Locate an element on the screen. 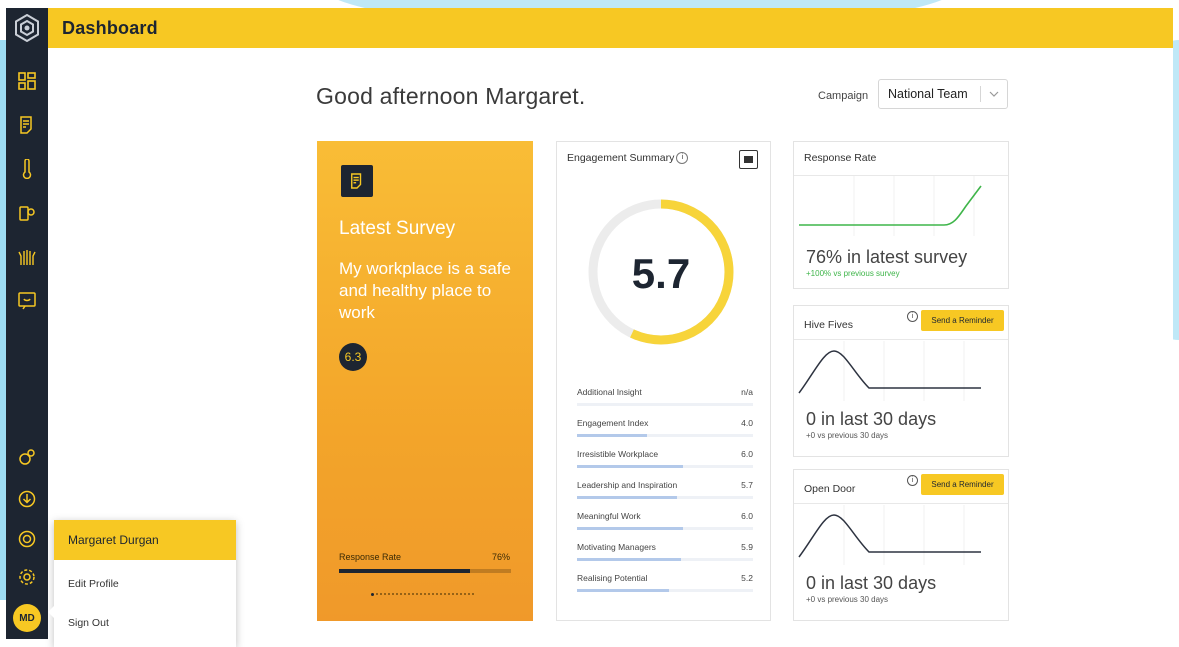 Image resolution: width=1179 pixels, height=647 pixels. open-door-chart is located at coordinates (889, 535).